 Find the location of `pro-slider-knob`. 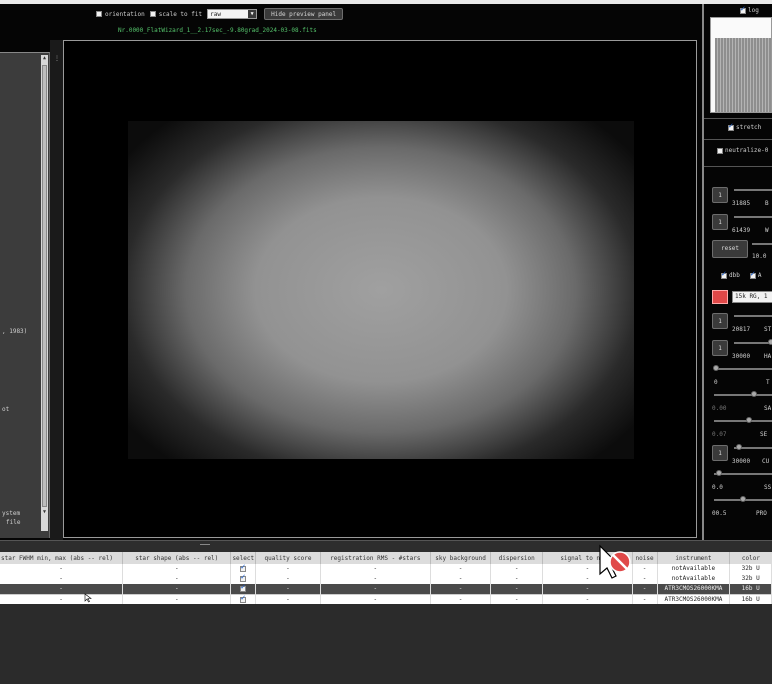

pro-slider-knob is located at coordinates (743, 499).